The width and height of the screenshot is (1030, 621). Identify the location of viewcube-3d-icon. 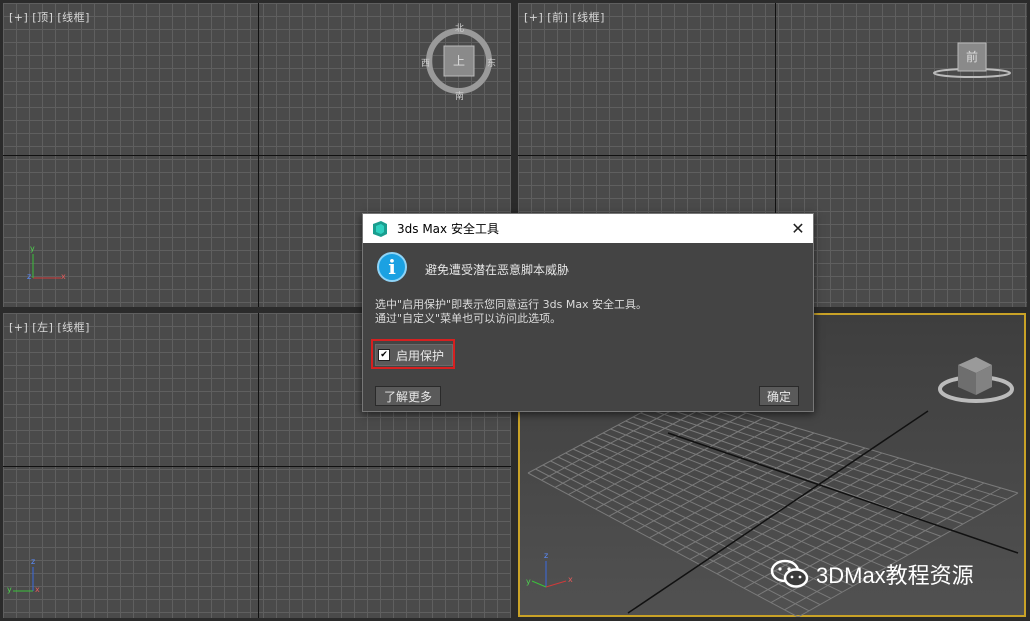
(976, 380).